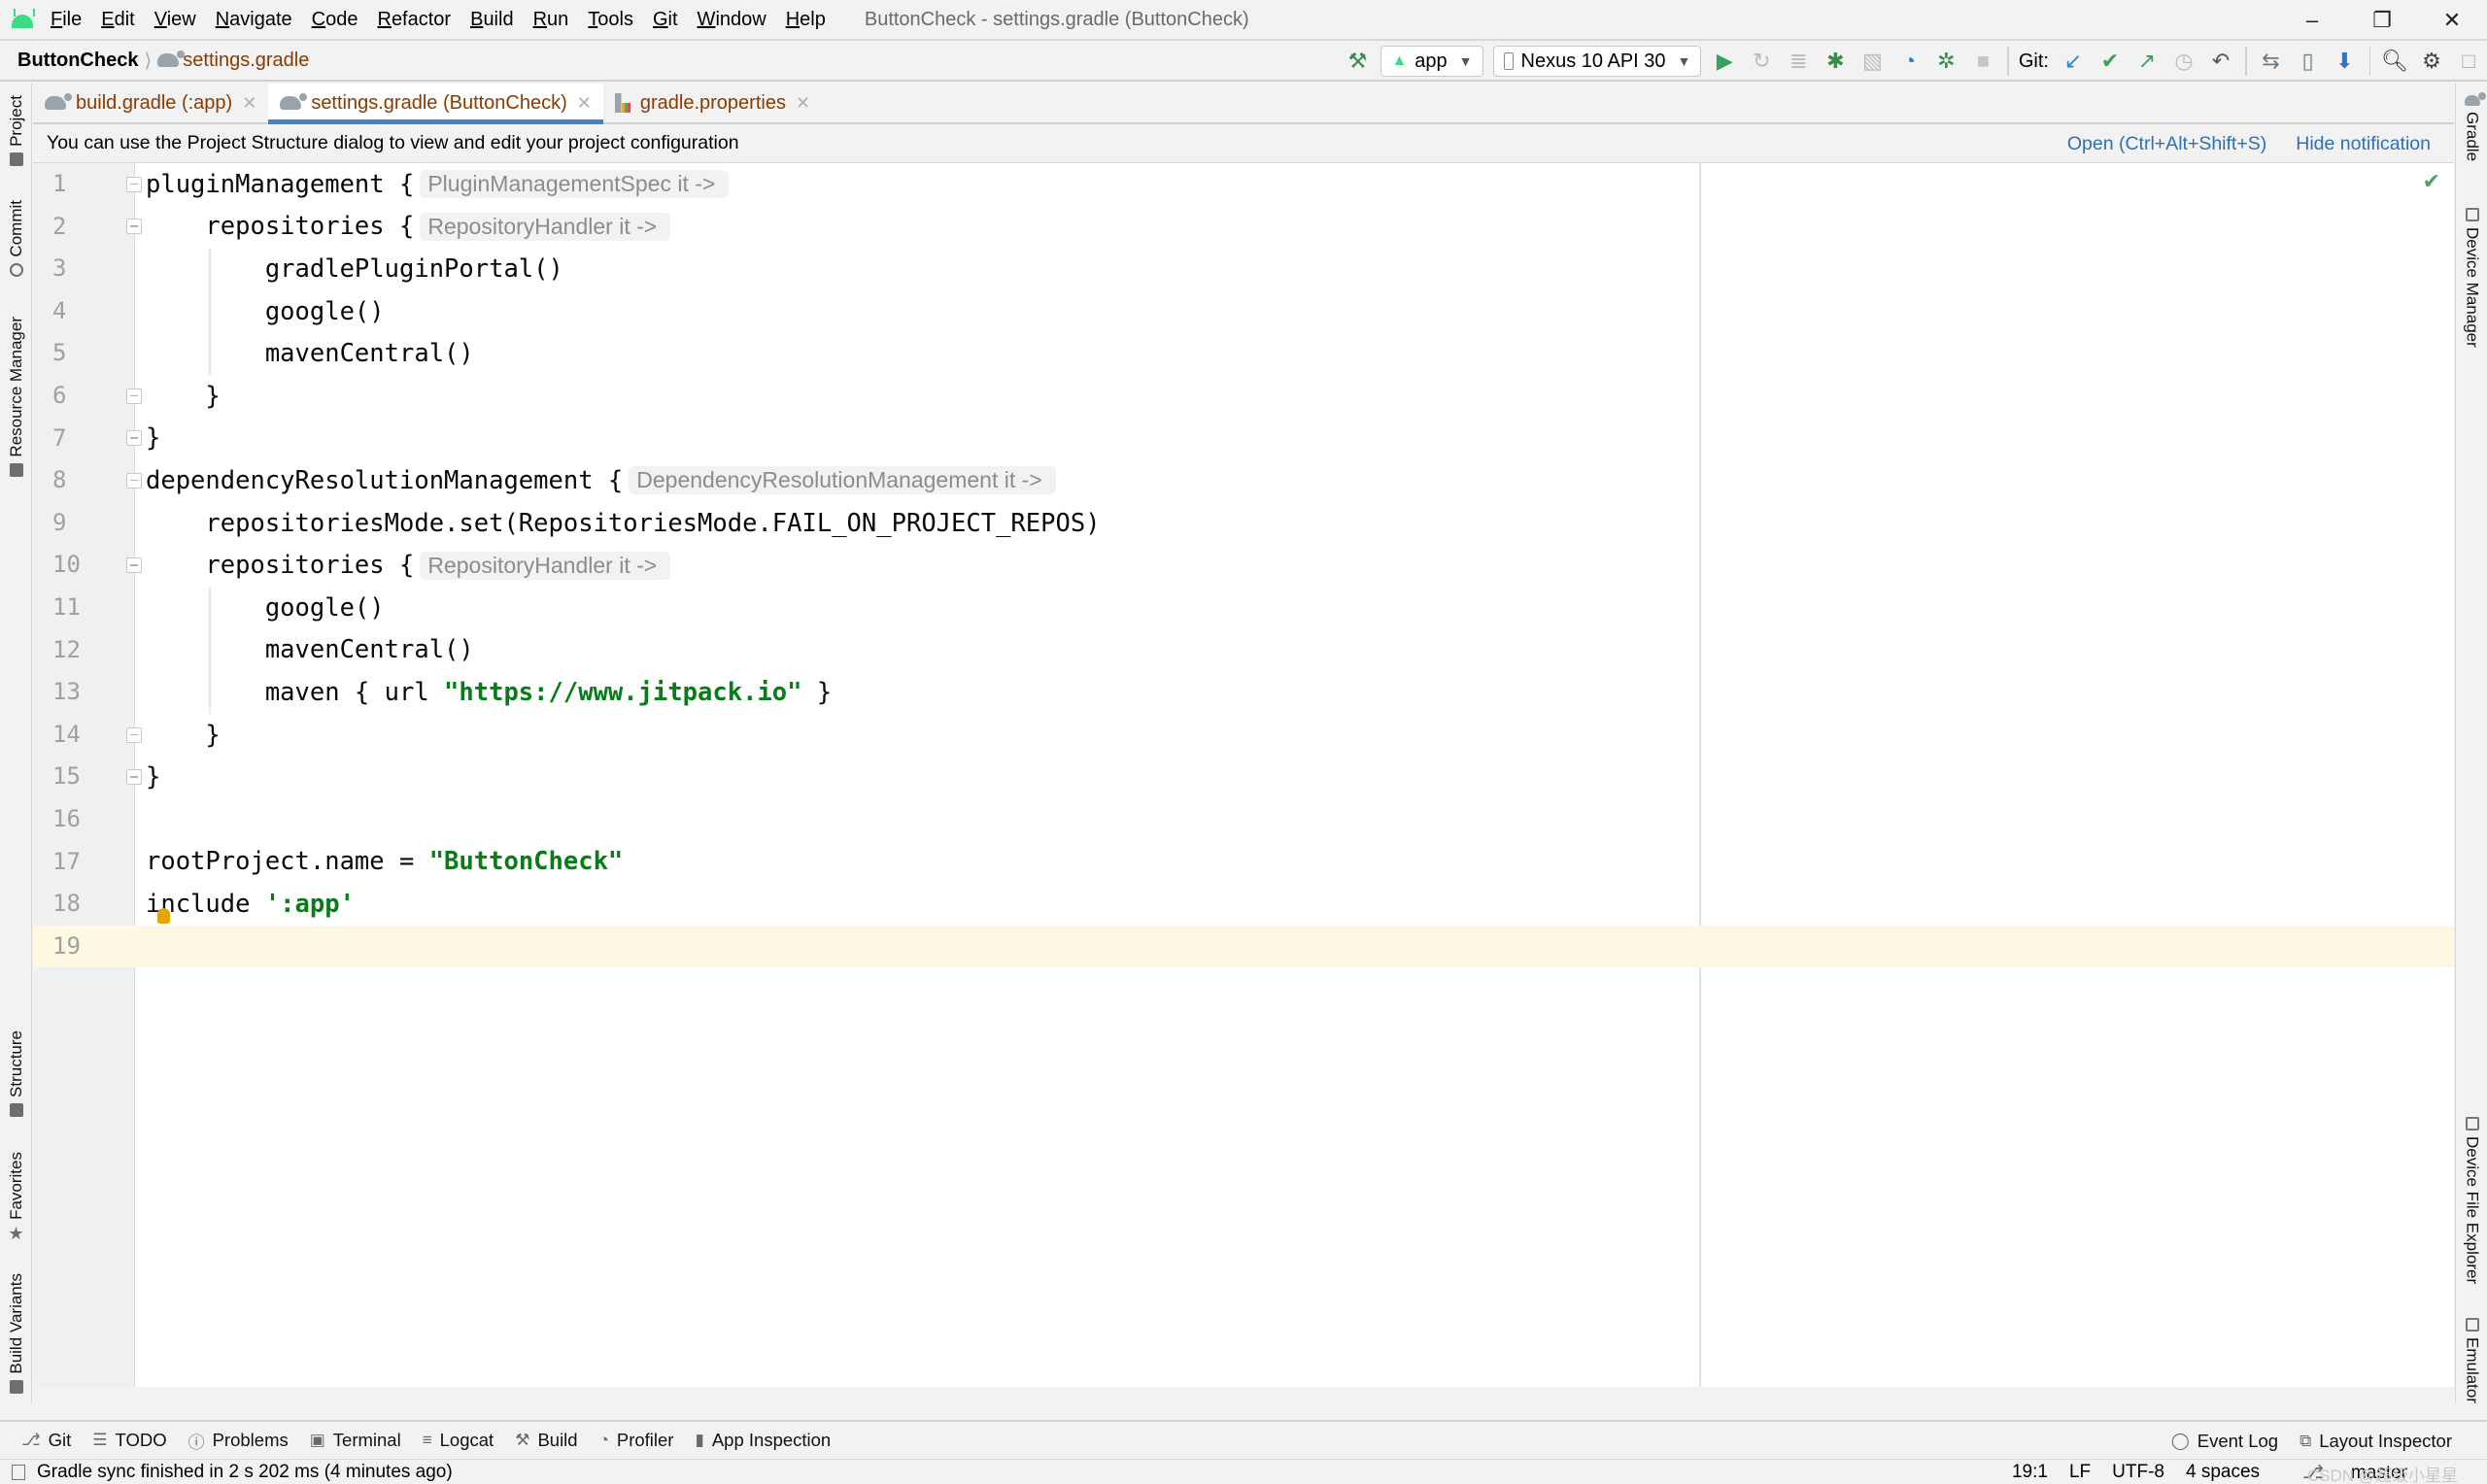  What do you see at coordinates (1243, 651) in the screenshot?
I see `code-line: 12 mavenCentral()` at bounding box center [1243, 651].